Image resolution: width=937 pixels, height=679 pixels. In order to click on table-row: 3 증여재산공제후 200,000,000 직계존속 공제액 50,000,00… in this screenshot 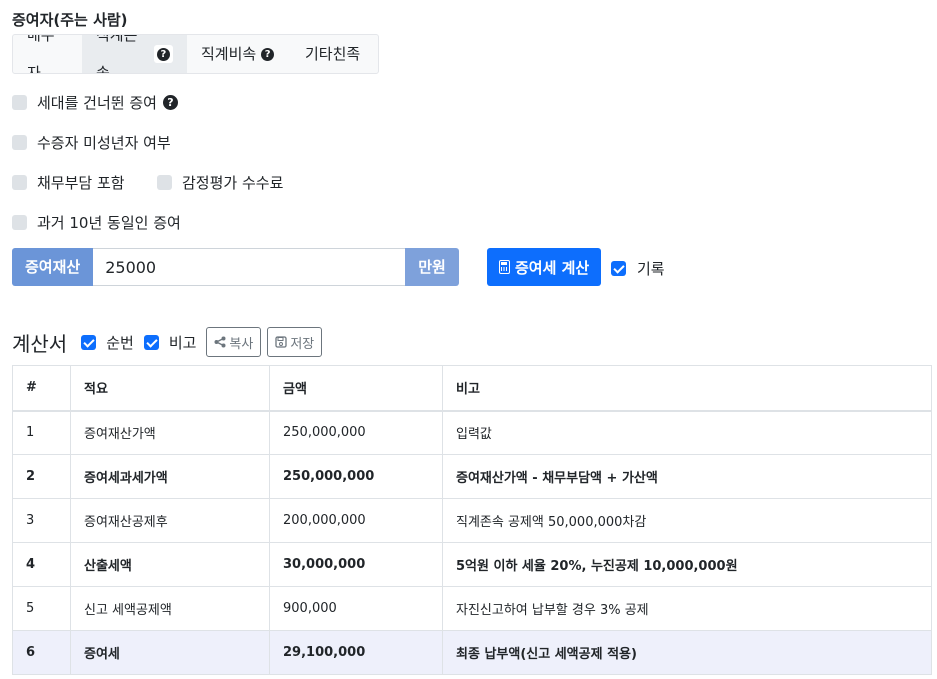, I will do `click(472, 520)`.